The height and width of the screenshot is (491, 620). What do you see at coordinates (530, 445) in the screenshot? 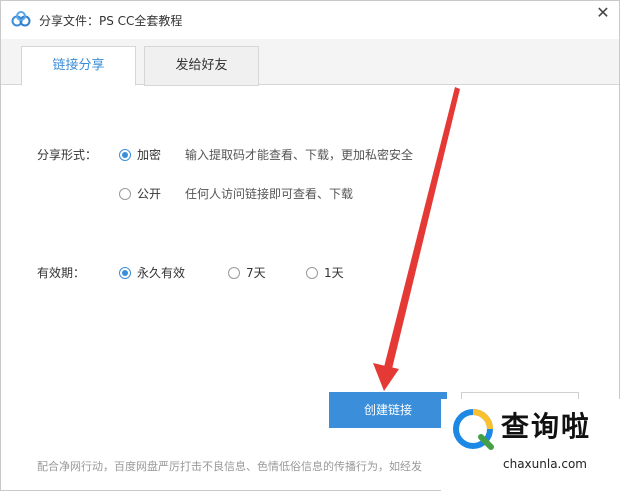
I see `watermark: 查询啦 chaxunla.com` at bounding box center [530, 445].